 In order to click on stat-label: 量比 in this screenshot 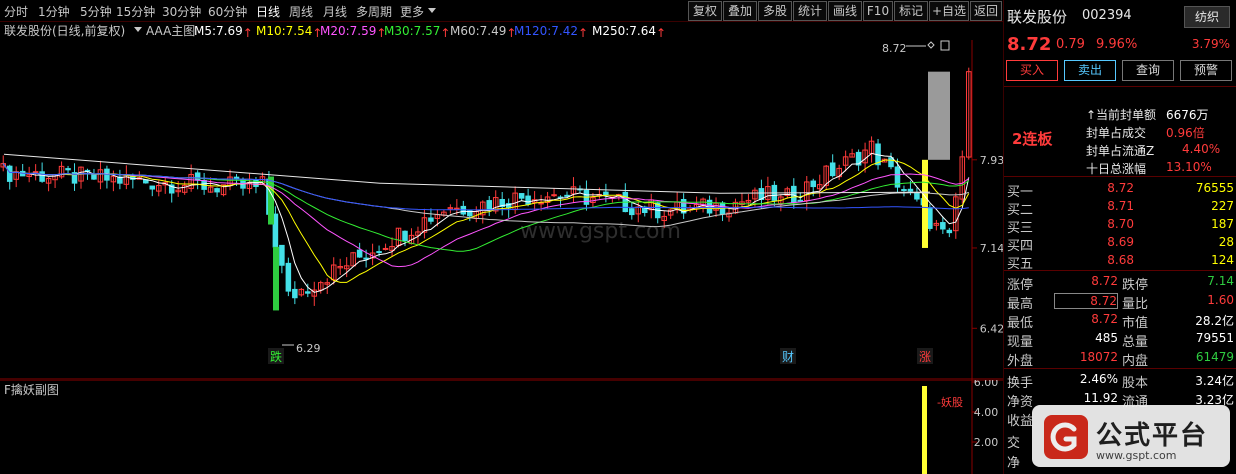, I will do `click(1135, 304)`.